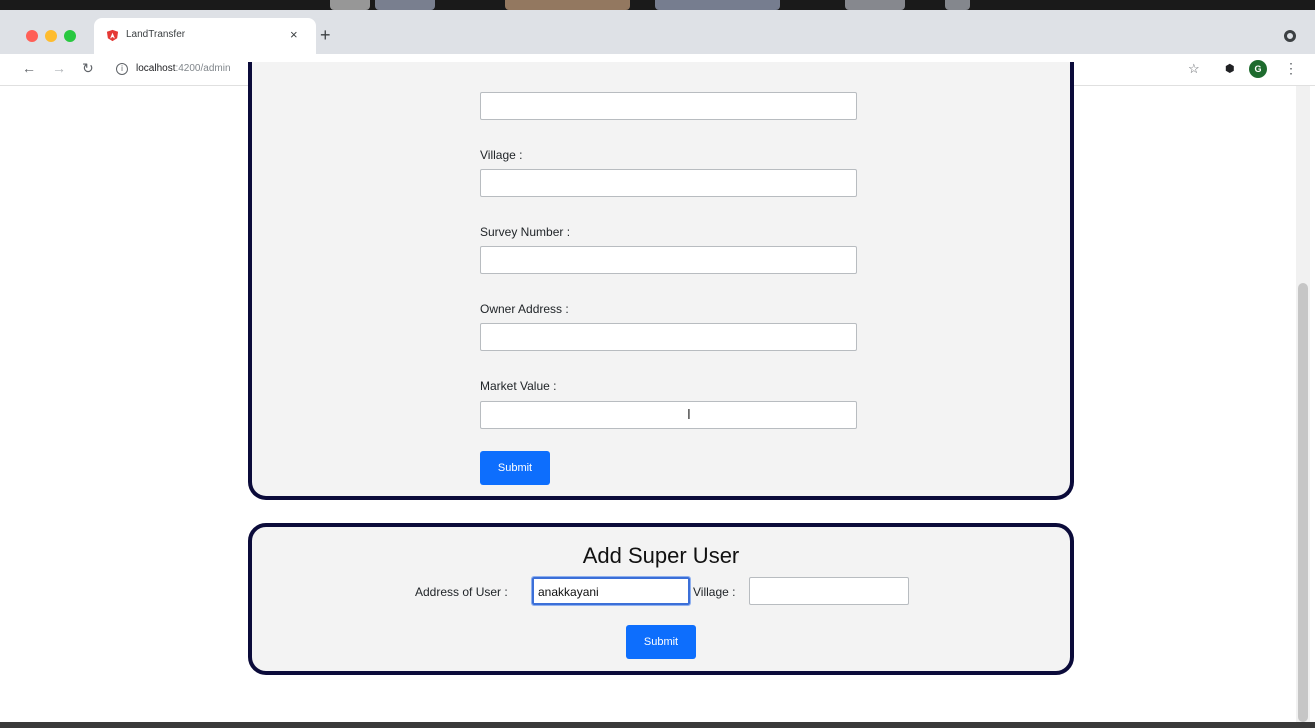 Image resolution: width=1315 pixels, height=728 pixels. I want to click on page-scrollbar-thumb, so click(1303, 502).